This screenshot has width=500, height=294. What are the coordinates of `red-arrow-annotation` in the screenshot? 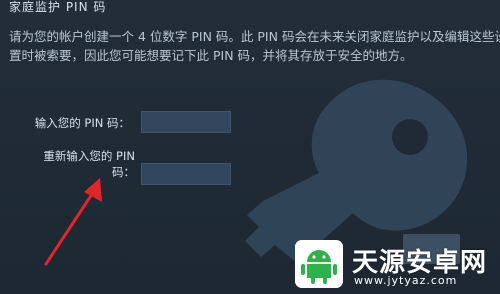 It's located at (73, 222).